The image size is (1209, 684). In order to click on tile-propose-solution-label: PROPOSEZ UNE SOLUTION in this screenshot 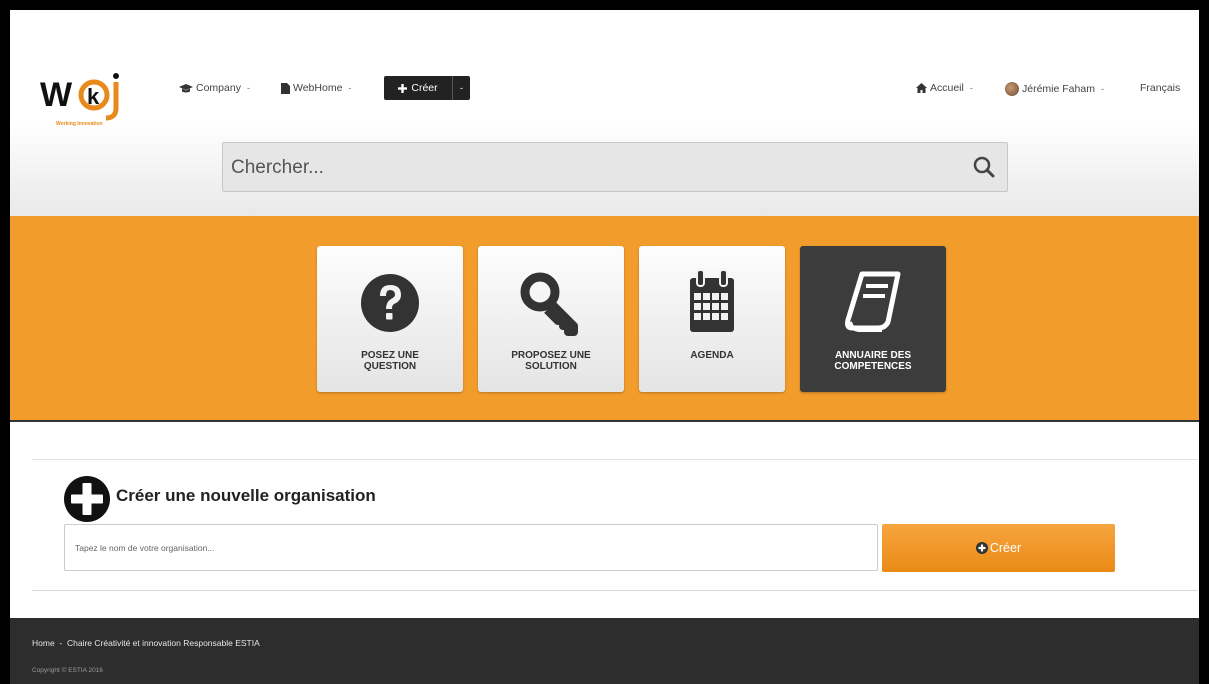, I will do `click(551, 361)`.